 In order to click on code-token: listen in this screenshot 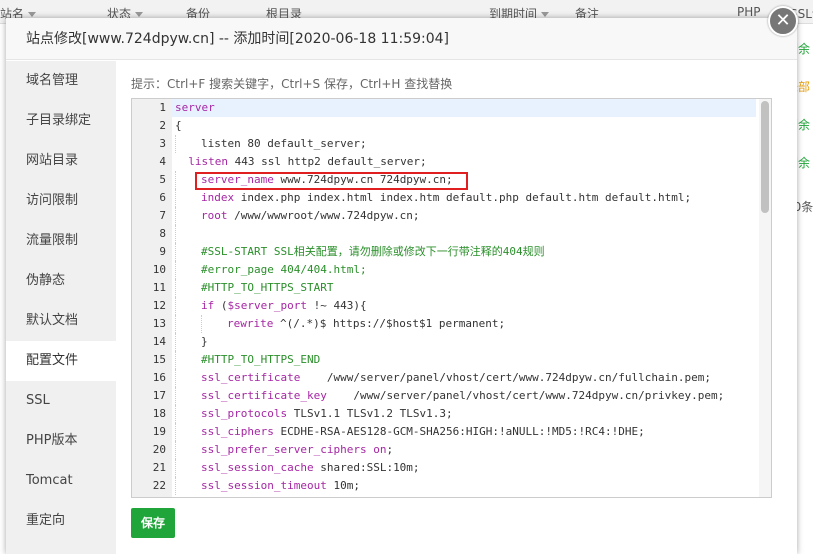, I will do `click(201, 161)`.